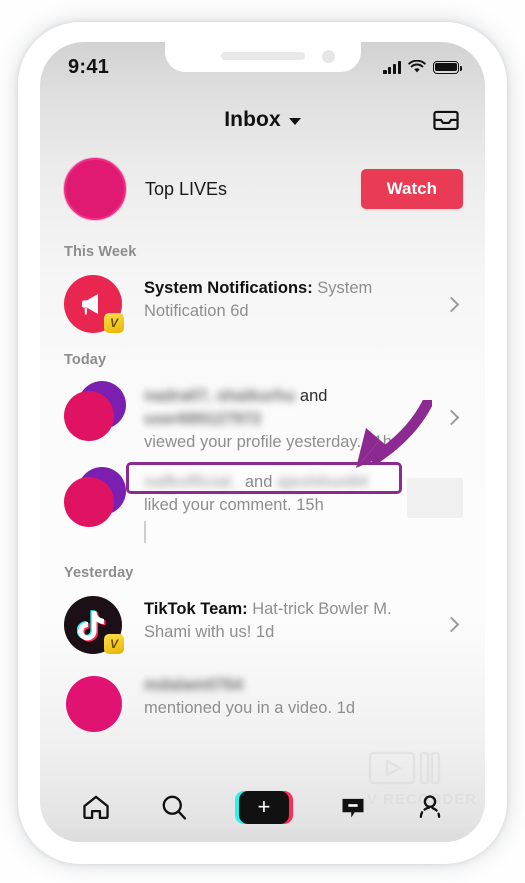  What do you see at coordinates (310, 505) in the screenshot?
I see `comment-like-time: 15h` at bounding box center [310, 505].